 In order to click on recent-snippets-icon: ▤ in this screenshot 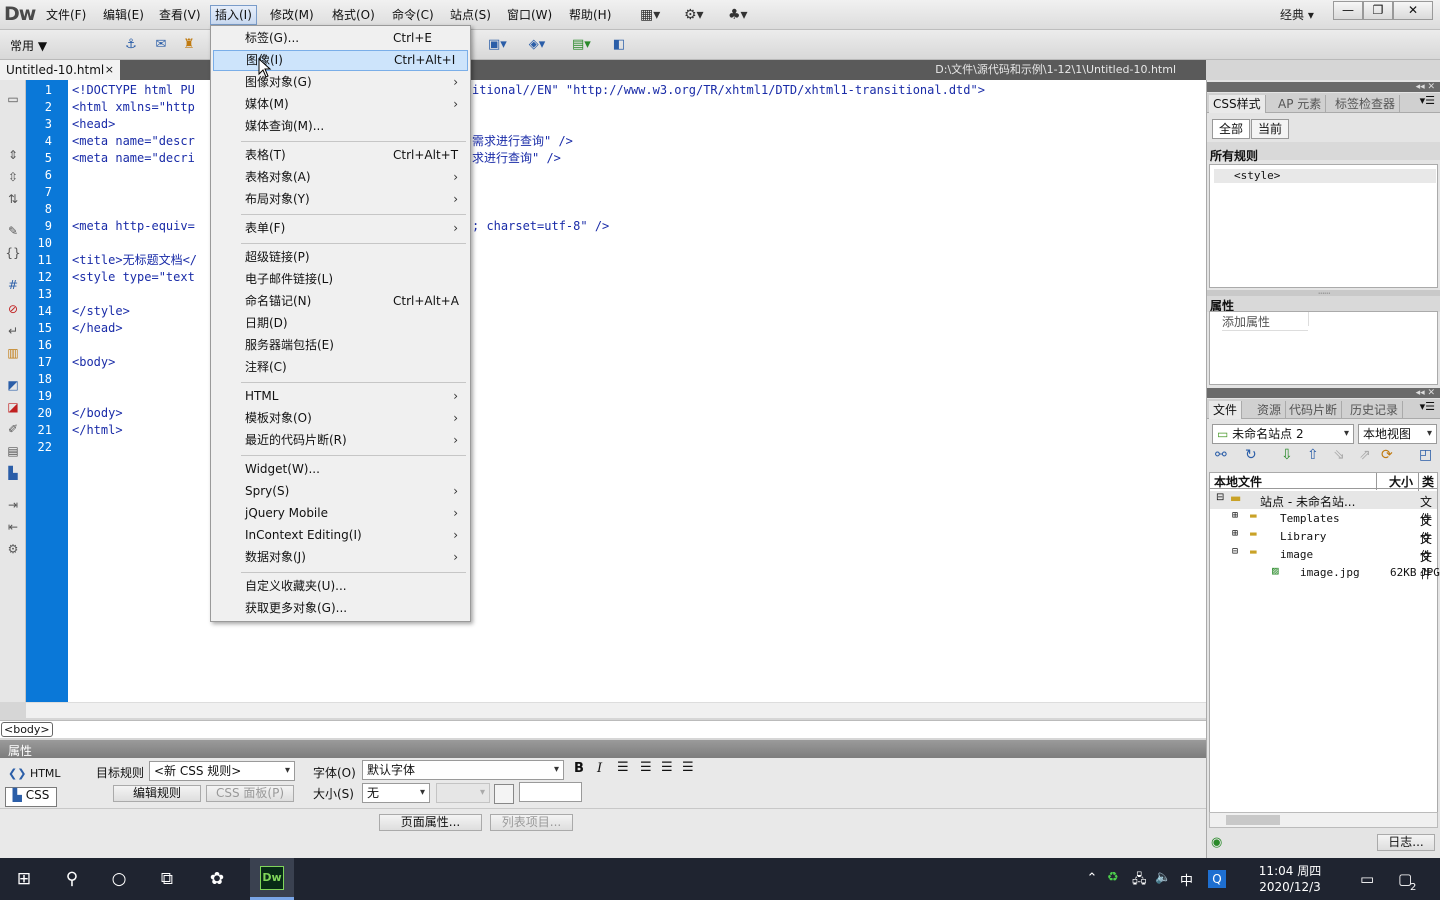, I will do `click(13, 452)`.